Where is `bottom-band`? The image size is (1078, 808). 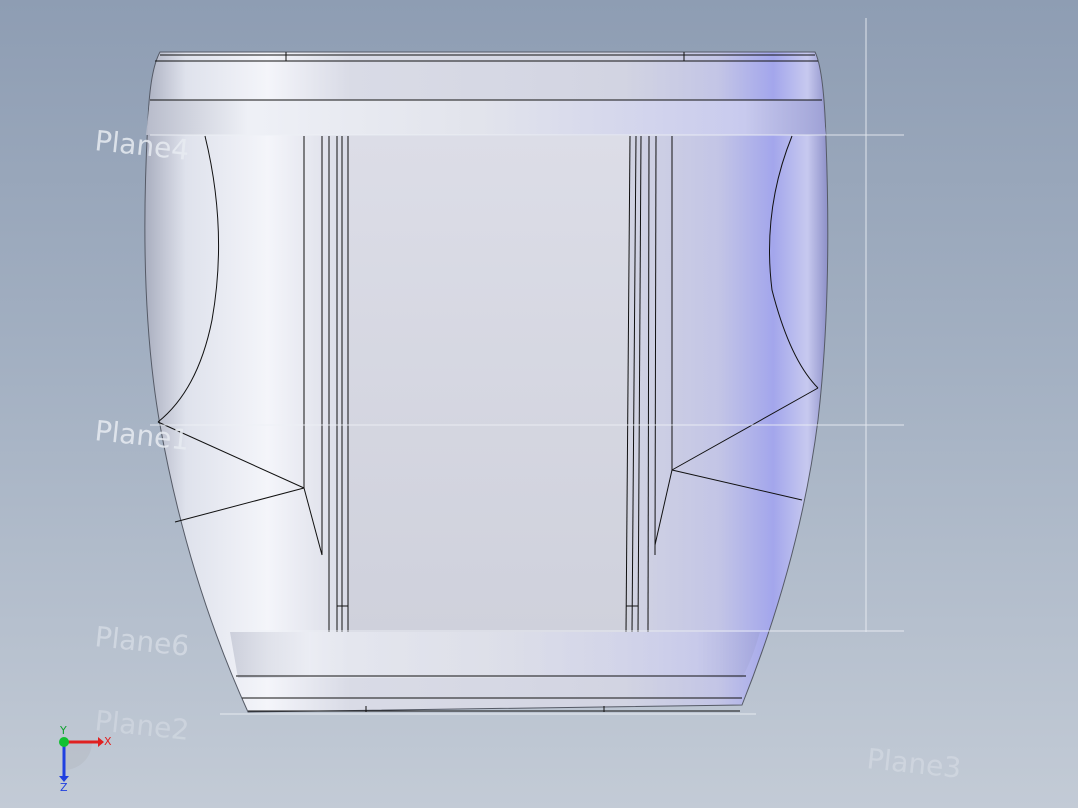
bottom-band is located at coordinates (495, 655).